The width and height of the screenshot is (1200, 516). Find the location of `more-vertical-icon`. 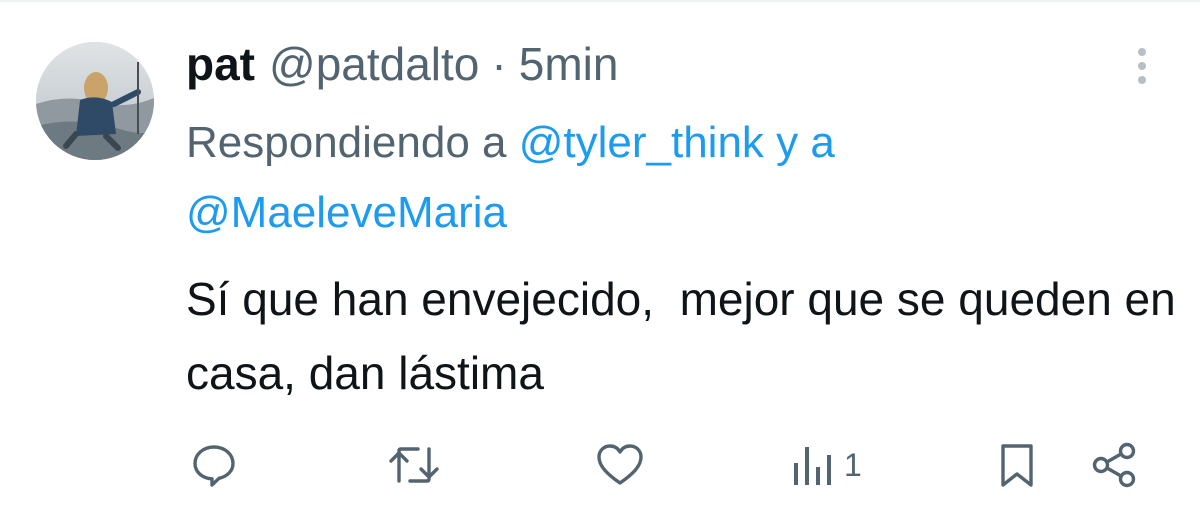

more-vertical-icon is located at coordinates (1142, 66).